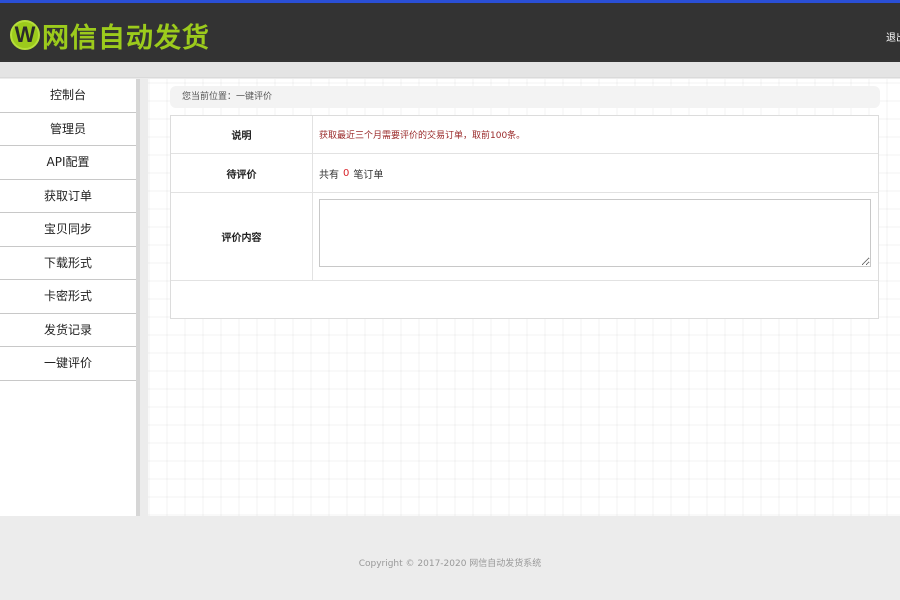 This screenshot has width=900, height=600. I want to click on footer-copyright: Copyright © 2017-2020 网信自动发货系统, so click(450, 564).